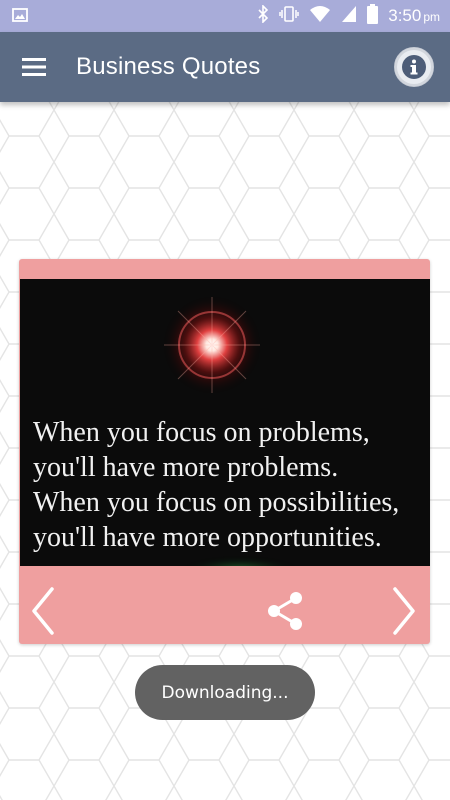 The width and height of the screenshot is (450, 800). Describe the element at coordinates (43, 611) in the screenshot. I see `chevron-left-icon` at that location.